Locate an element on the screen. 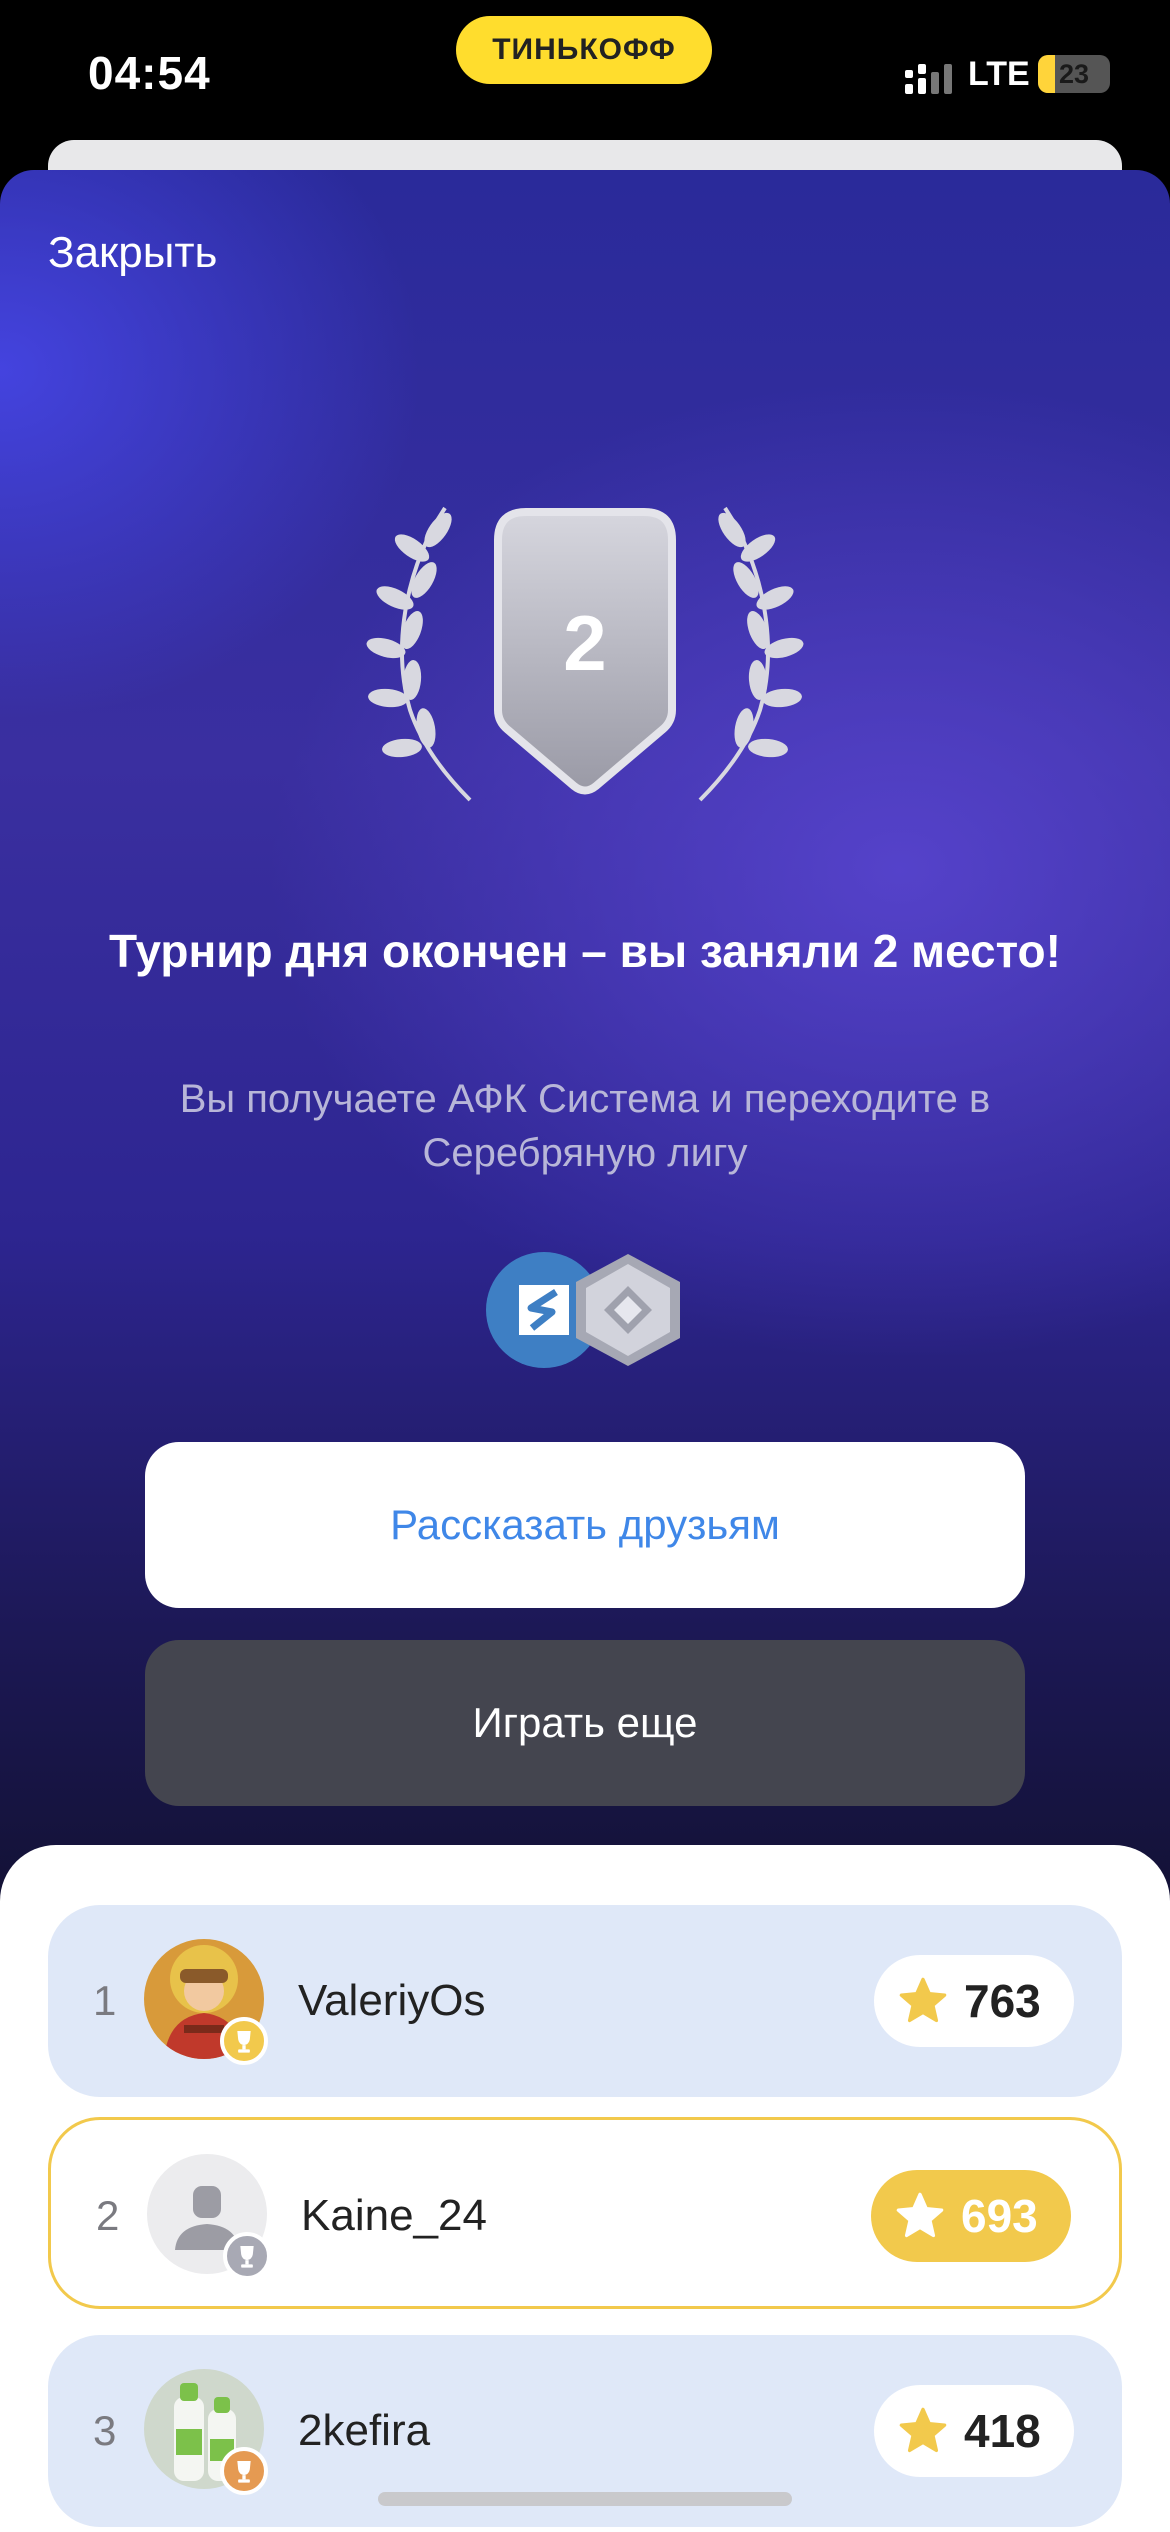 Image resolution: width=1170 pixels, height=2532 pixels. status-bar: 04:54 ТИНЬКОФФ LTE 23 is located at coordinates (585, 75).